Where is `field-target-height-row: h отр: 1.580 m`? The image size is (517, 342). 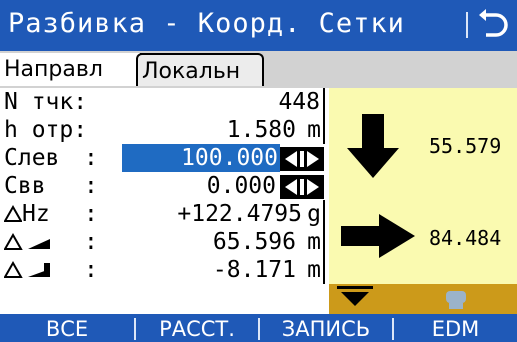 field-target-height-row: h отр: 1.580 m is located at coordinates (164, 130).